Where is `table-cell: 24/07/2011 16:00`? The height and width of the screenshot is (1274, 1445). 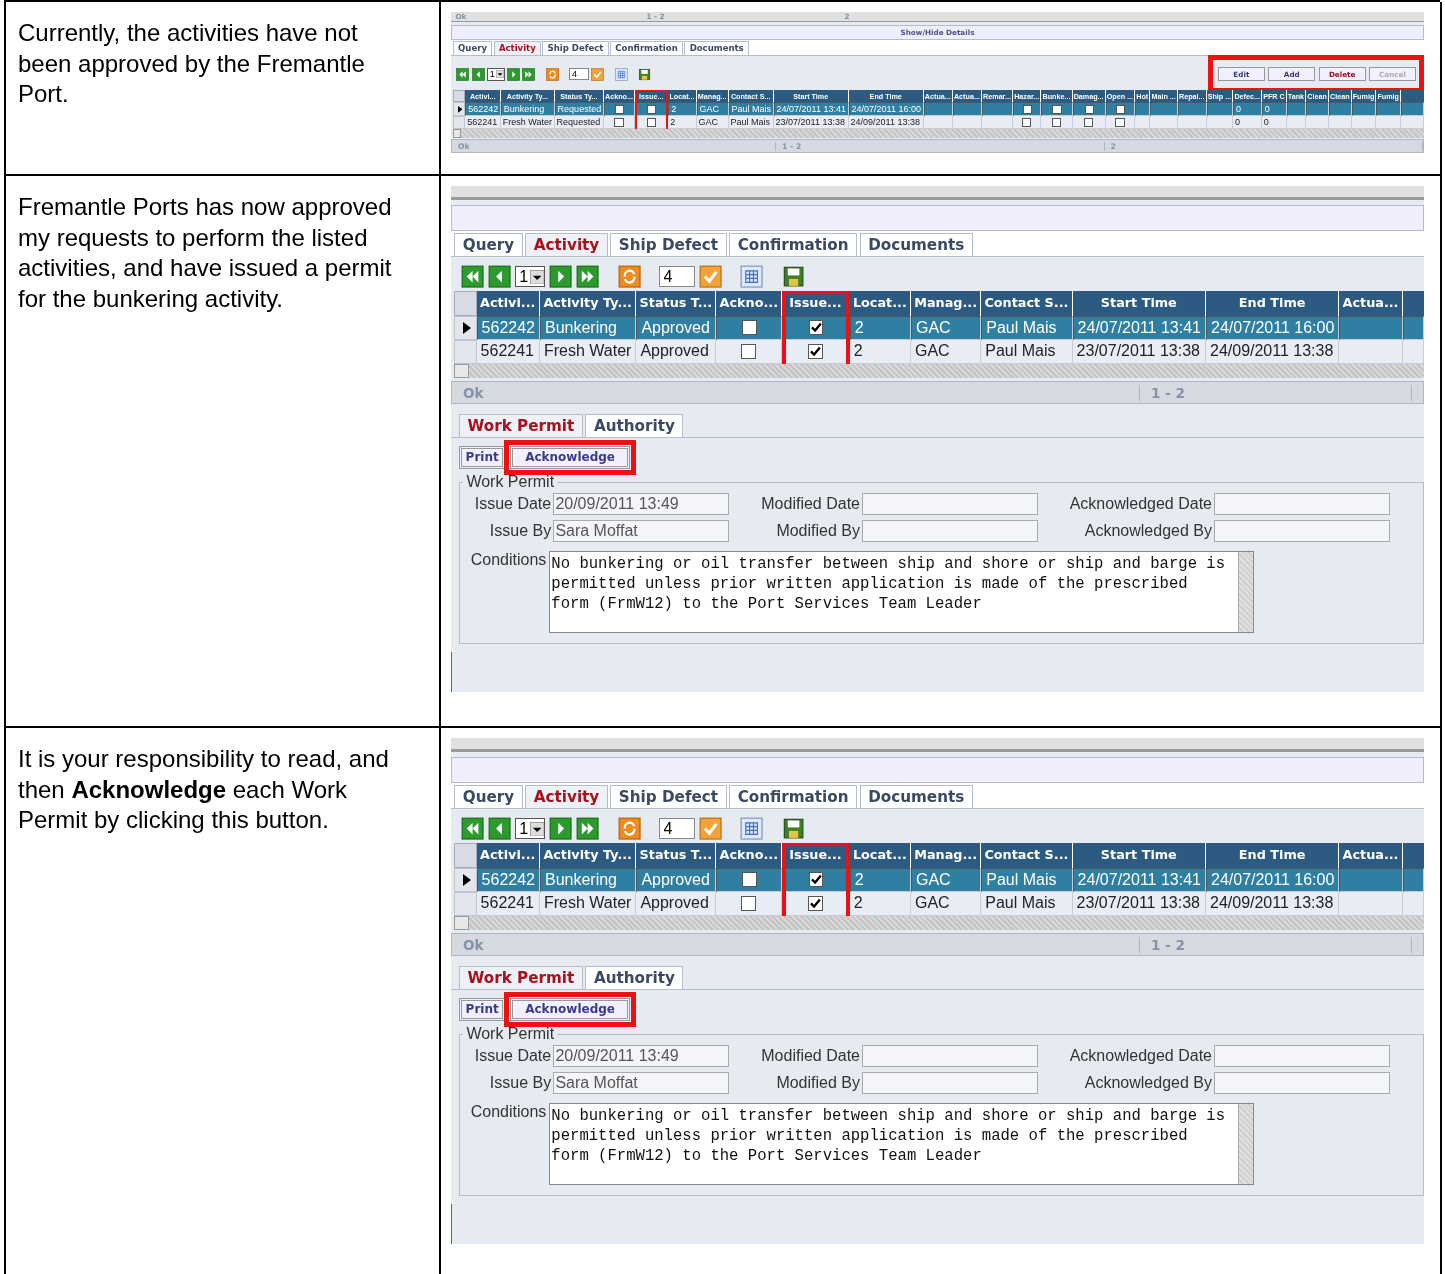
table-cell: 24/07/2011 16:00 is located at coordinates (886, 109).